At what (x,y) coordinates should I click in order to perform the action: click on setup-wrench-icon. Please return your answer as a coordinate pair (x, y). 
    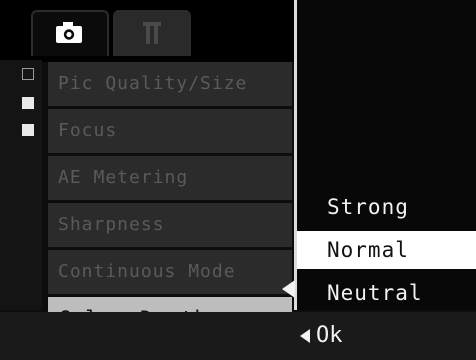
    Looking at the image, I should click on (152, 33).